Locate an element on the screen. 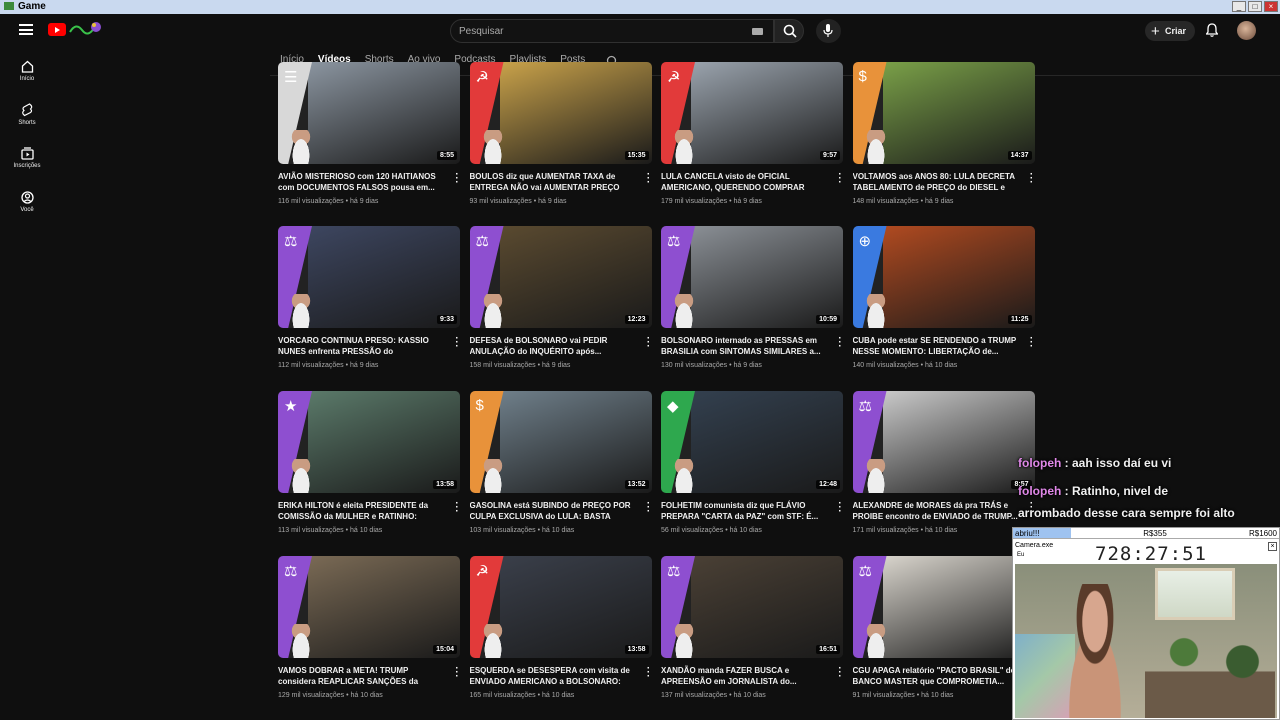 The image size is (1280, 720). dollar-icon: $ is located at coordinates (862, 76).